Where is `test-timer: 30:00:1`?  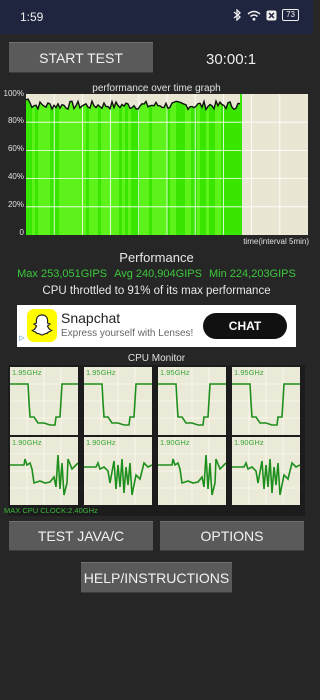 test-timer: 30:00:1 is located at coordinates (231, 59).